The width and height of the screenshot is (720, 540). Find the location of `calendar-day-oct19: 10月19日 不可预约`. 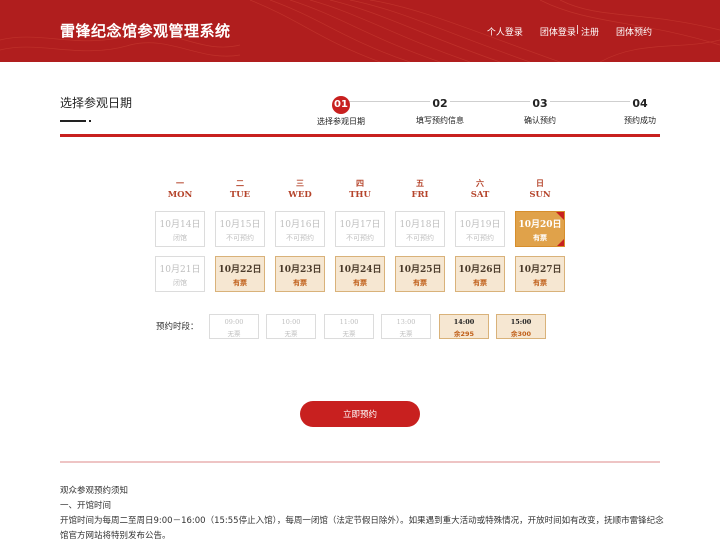

calendar-day-oct19: 10月19日 不可预约 is located at coordinates (480, 229).